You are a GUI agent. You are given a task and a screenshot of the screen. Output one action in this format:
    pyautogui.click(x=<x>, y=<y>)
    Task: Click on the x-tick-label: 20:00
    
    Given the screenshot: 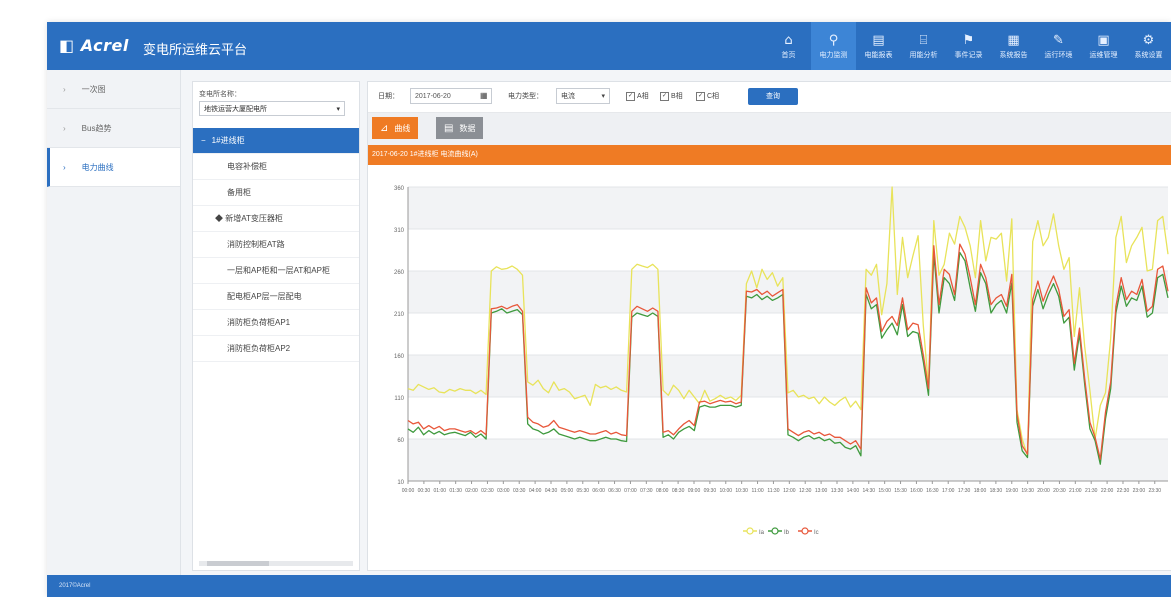 What is the action you would take?
    pyautogui.click(x=1043, y=491)
    